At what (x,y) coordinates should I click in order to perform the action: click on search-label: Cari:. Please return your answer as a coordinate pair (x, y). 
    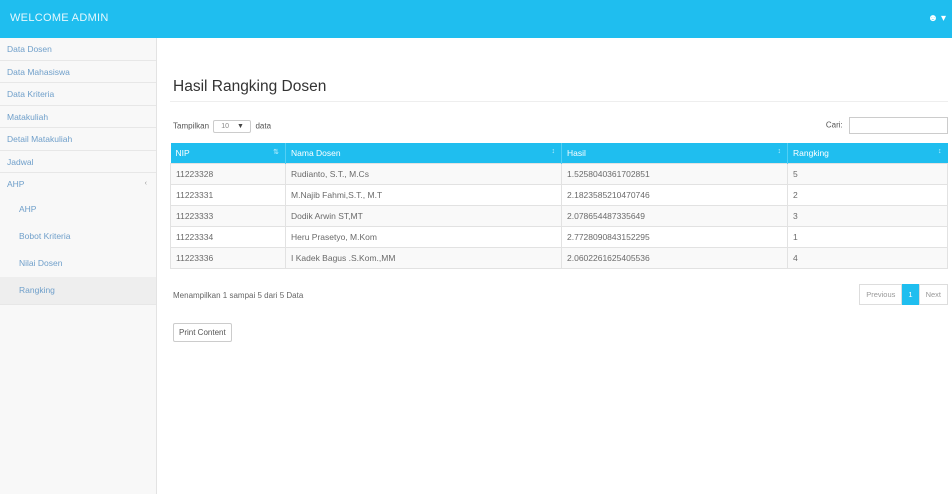
    Looking at the image, I should click on (834, 125).